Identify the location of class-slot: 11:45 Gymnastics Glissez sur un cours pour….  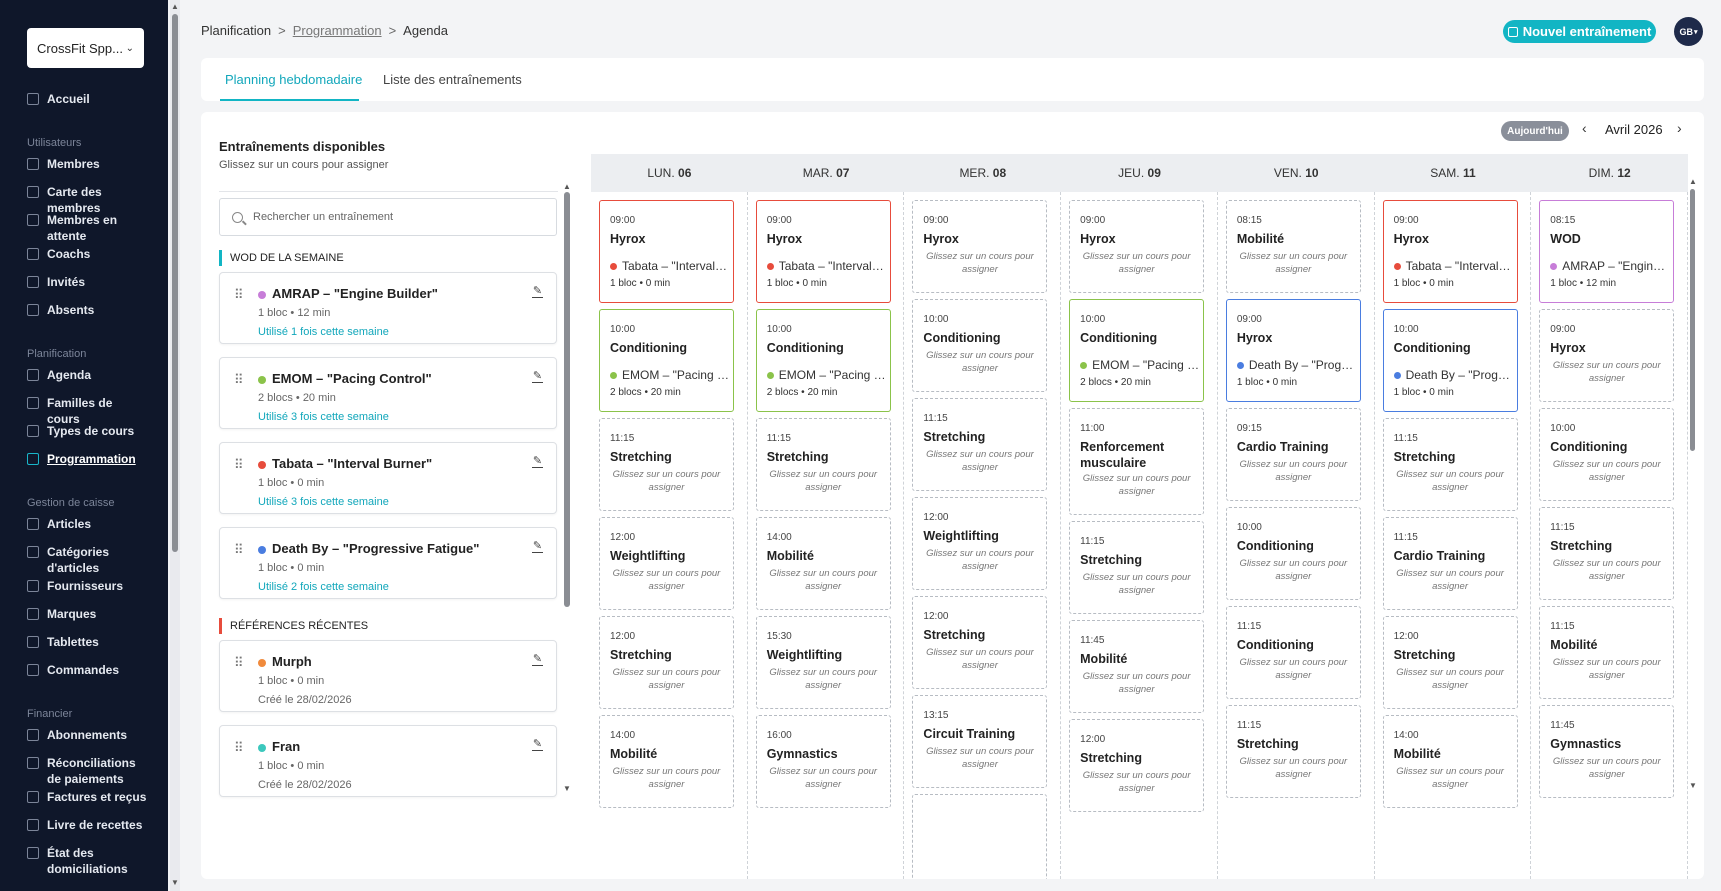
(1607, 751).